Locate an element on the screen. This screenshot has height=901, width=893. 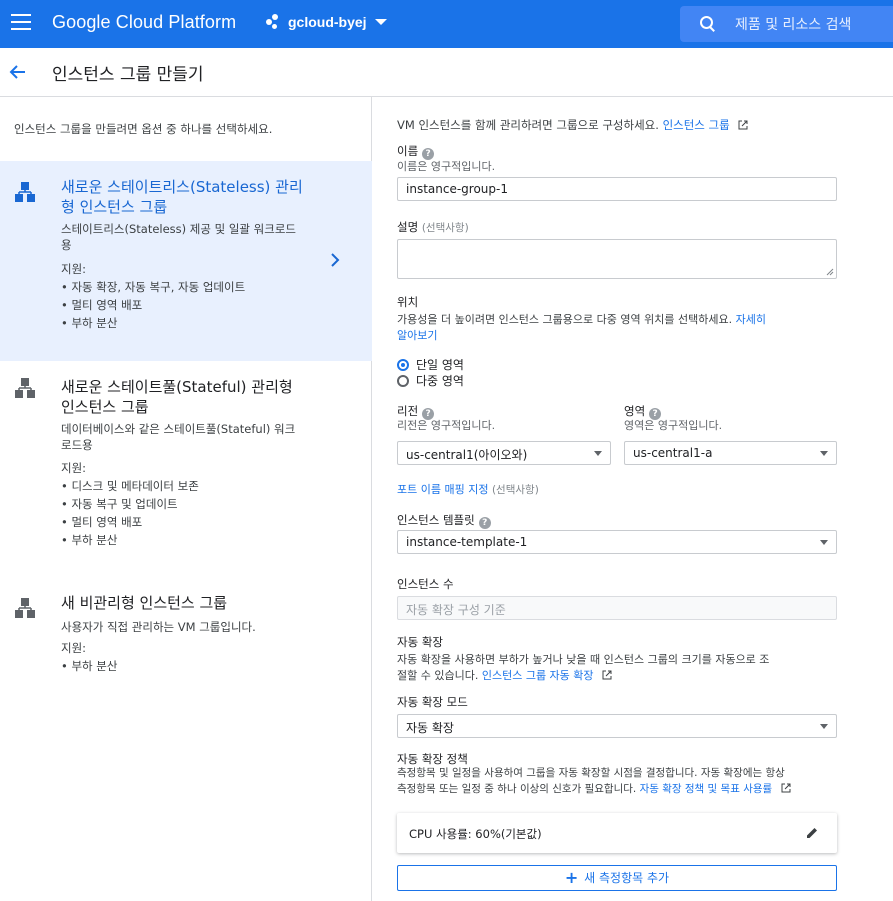
page-header: 인스턴스 그룹 만들기 is located at coordinates (446, 72).